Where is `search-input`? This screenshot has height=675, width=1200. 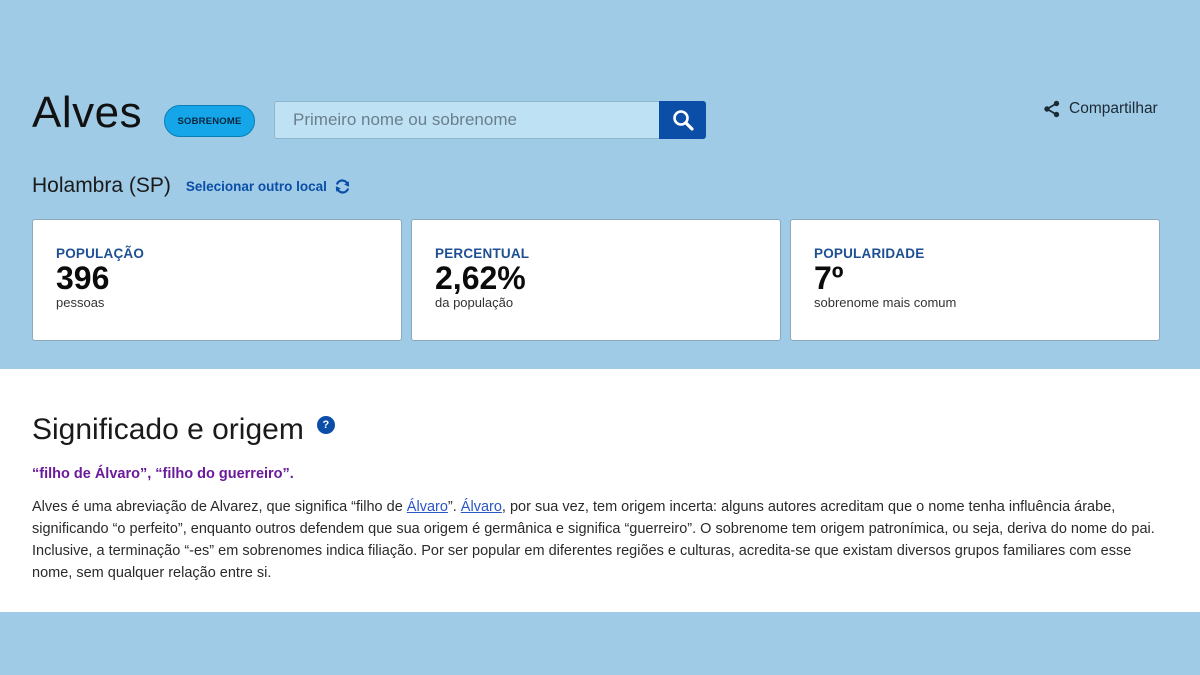 search-input is located at coordinates (466, 120).